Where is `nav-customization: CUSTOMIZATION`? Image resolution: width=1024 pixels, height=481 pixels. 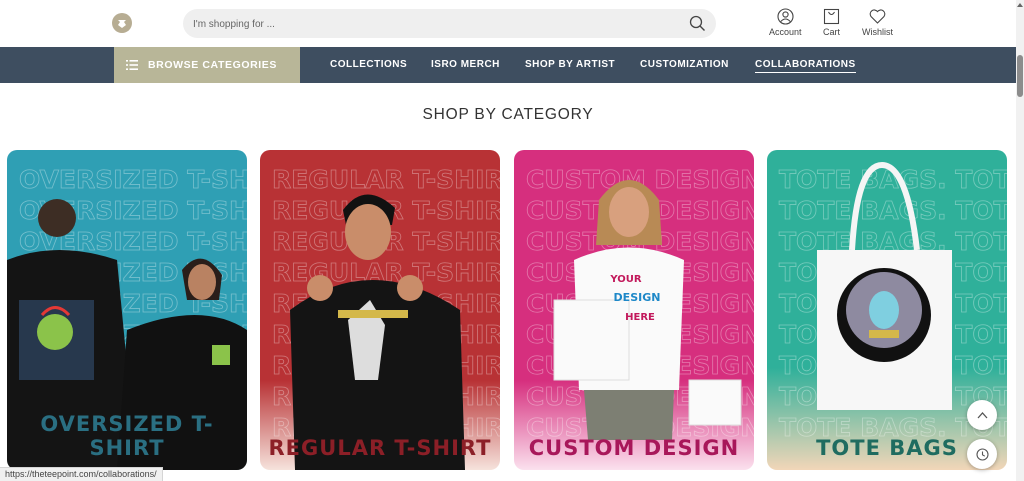
nav-customization: CUSTOMIZATION is located at coordinates (684, 64).